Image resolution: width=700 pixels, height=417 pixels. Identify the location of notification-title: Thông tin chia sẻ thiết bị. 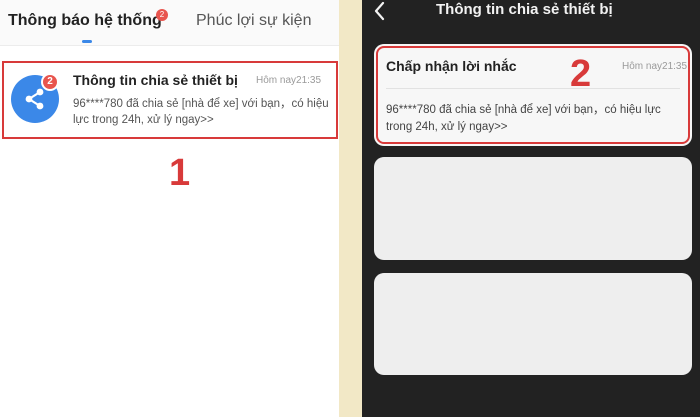
(155, 80).